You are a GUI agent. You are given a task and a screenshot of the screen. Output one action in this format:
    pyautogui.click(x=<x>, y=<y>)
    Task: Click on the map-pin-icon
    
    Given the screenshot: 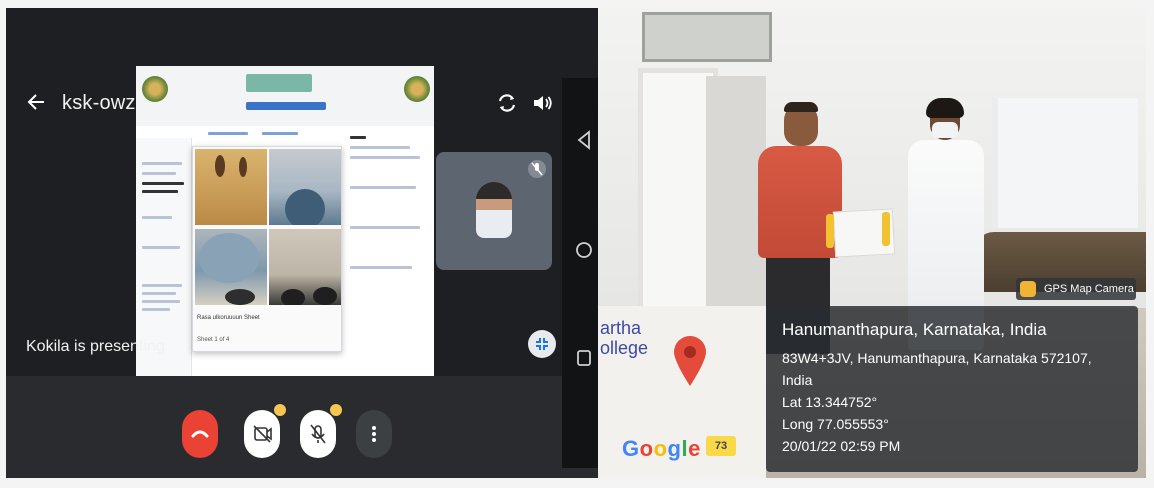 What is the action you would take?
    pyautogui.click(x=690, y=360)
    